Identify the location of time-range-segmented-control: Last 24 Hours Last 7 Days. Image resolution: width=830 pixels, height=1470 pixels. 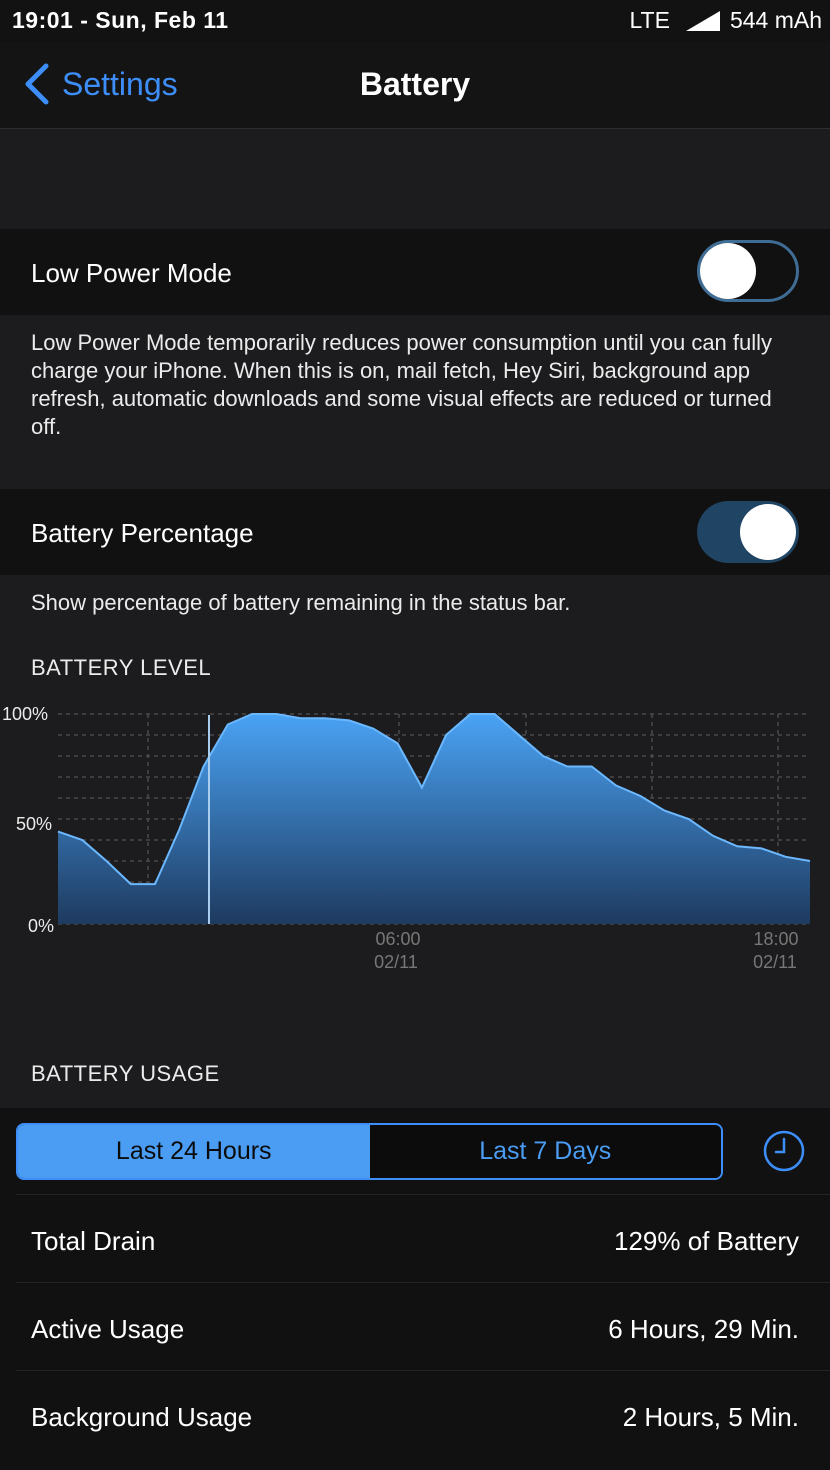
(369, 1151).